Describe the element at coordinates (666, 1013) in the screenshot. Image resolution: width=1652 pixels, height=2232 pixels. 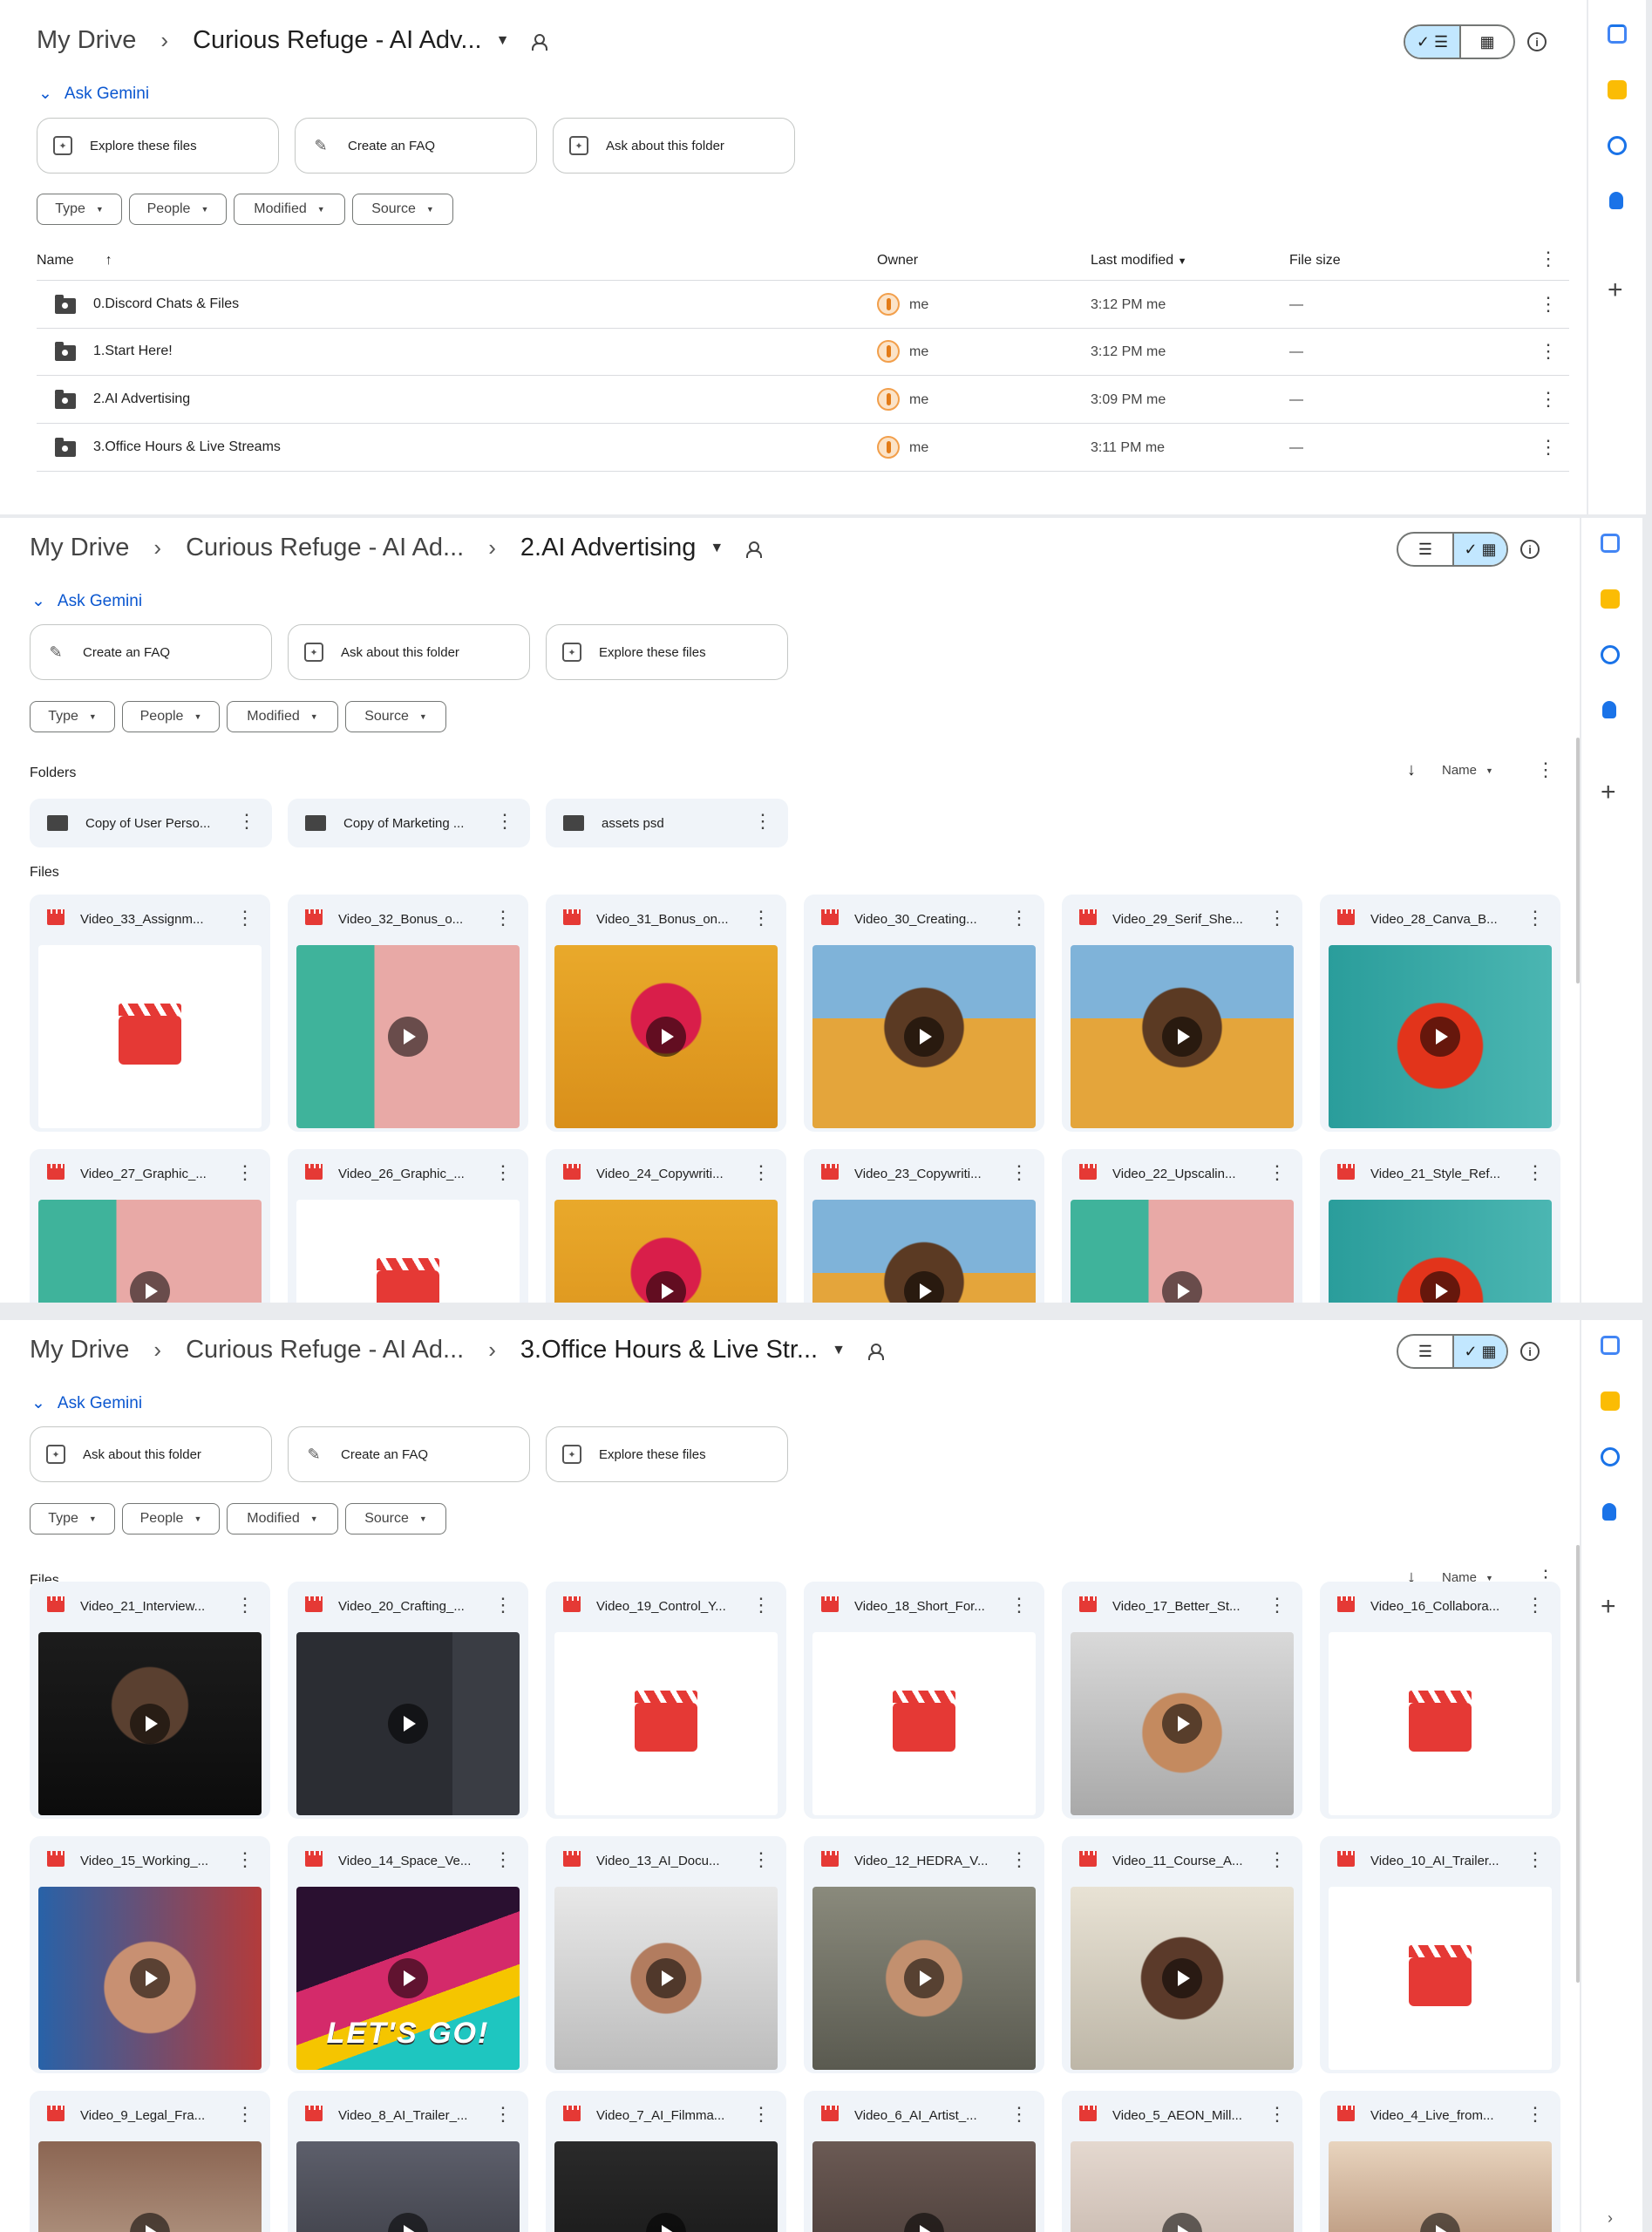
I see `file-card: Video_31_Bonus_on... ⋮` at that location.